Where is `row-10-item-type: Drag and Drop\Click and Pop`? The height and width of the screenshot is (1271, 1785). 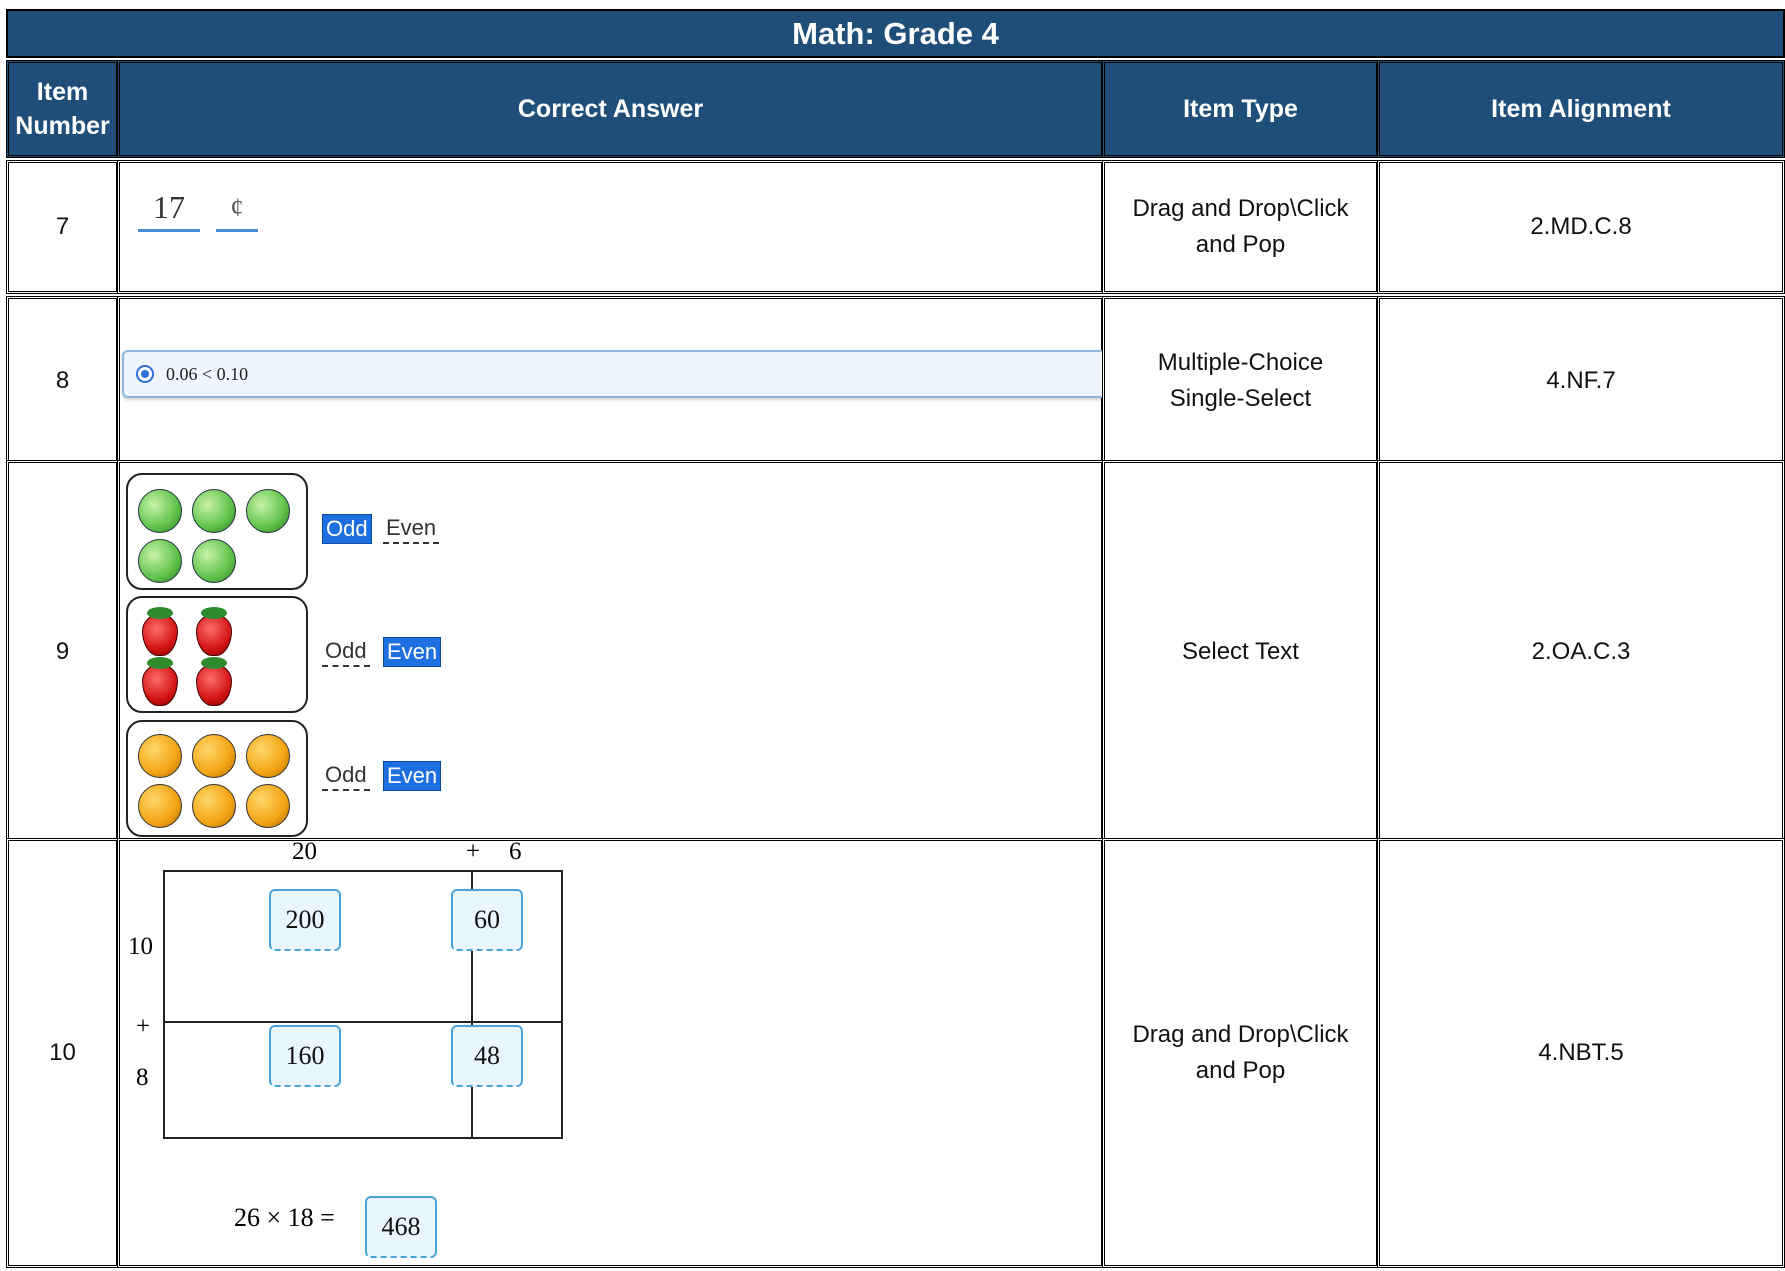 row-10-item-type: Drag and Drop\Click and Pop is located at coordinates (1240, 1053).